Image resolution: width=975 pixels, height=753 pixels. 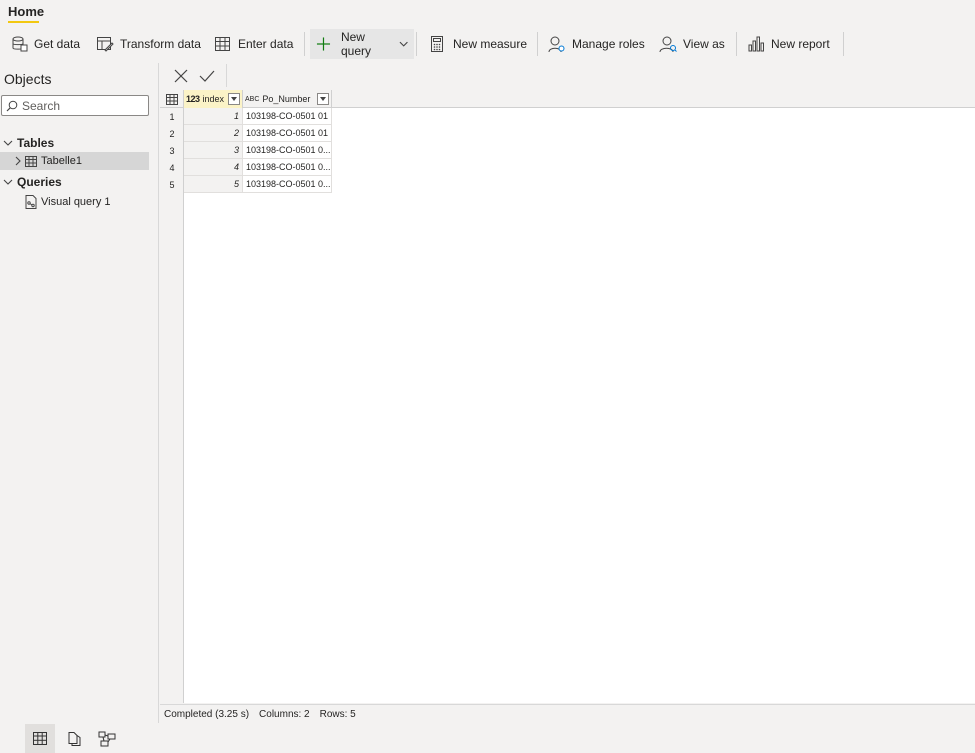 I want to click on data-view-button, so click(x=40, y=738).